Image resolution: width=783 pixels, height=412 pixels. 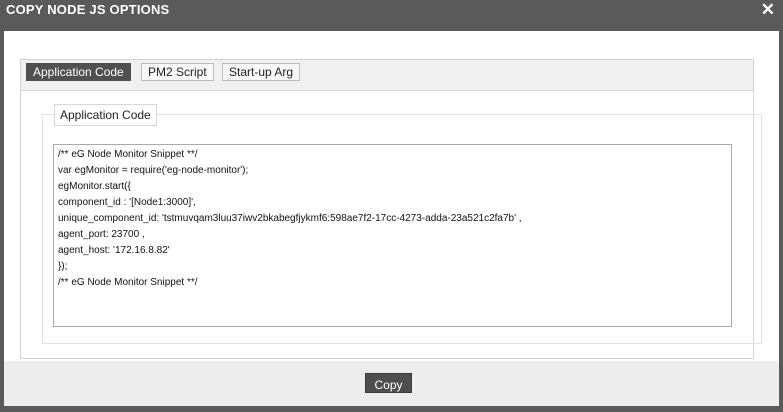 I want to click on code-line: agent_host: '172.16.8.82', so click(x=114, y=250).